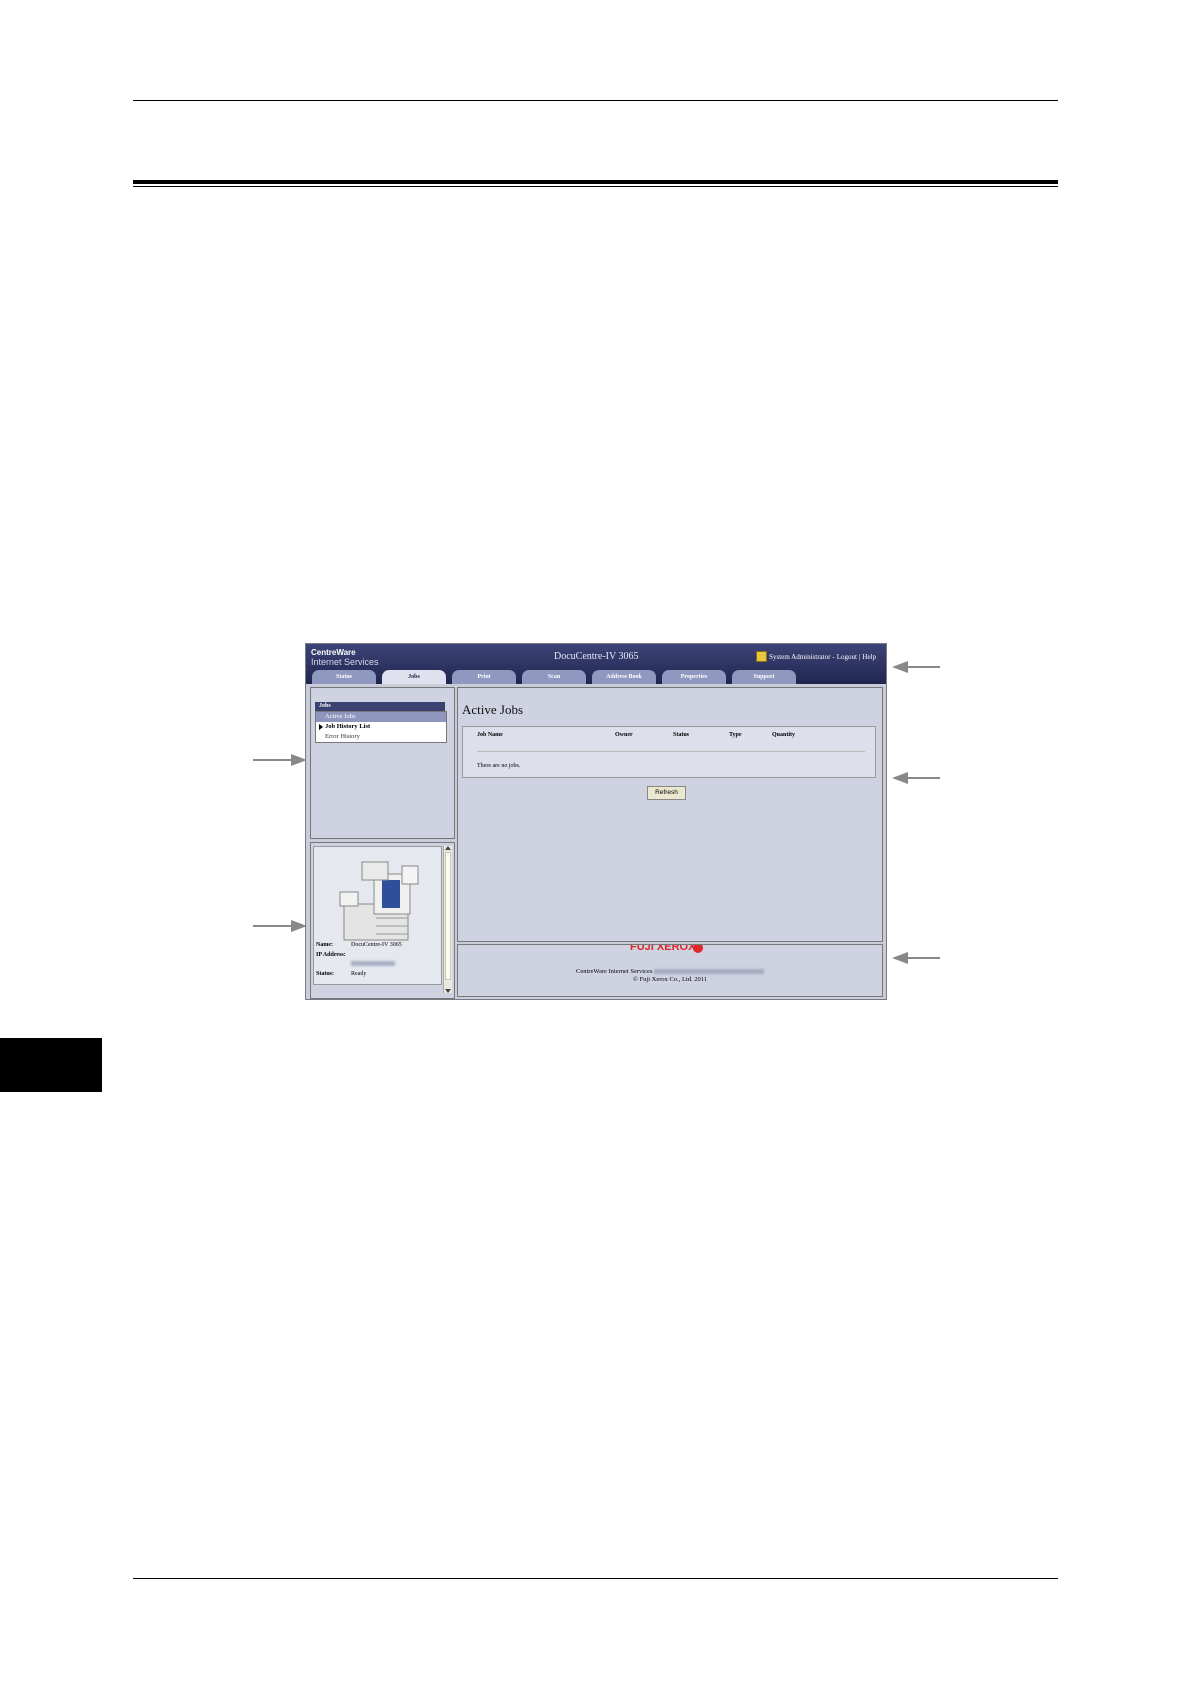  What do you see at coordinates (51, 1065) in the screenshot?
I see `chapter-tab` at bounding box center [51, 1065].